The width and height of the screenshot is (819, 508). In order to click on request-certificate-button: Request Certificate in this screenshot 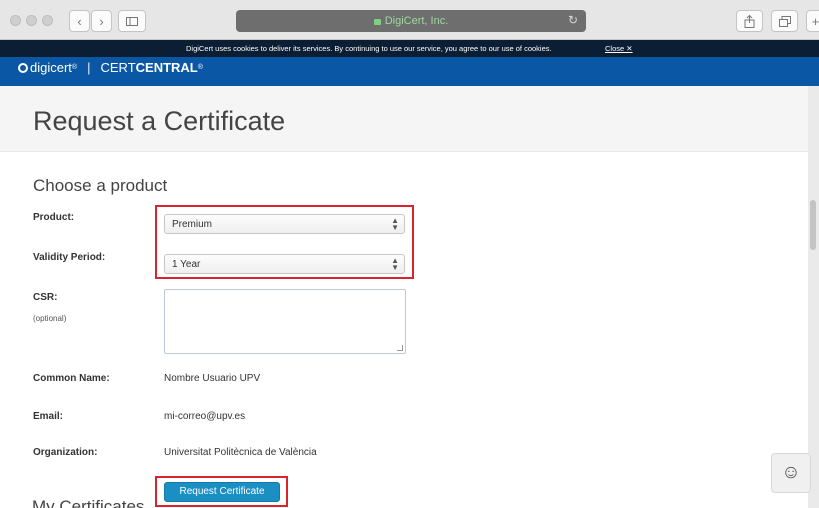, I will do `click(222, 492)`.